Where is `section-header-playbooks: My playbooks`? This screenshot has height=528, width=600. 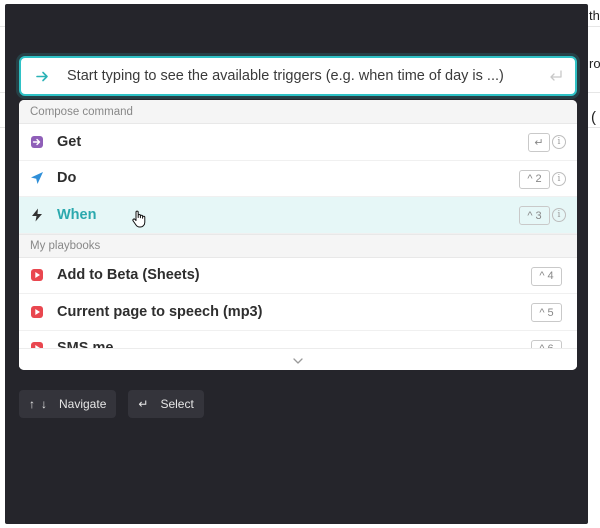
section-header-playbooks: My playbooks is located at coordinates (298, 245).